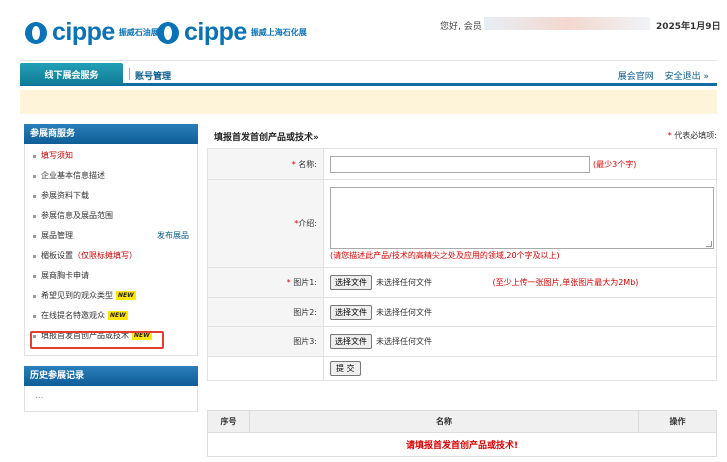 This screenshot has width=727, height=462. I want to click on form-row-intro: *介绍: (请您描述此产品/技术的高精尖之处及应用的领域,20个字及以上), so click(462, 223).